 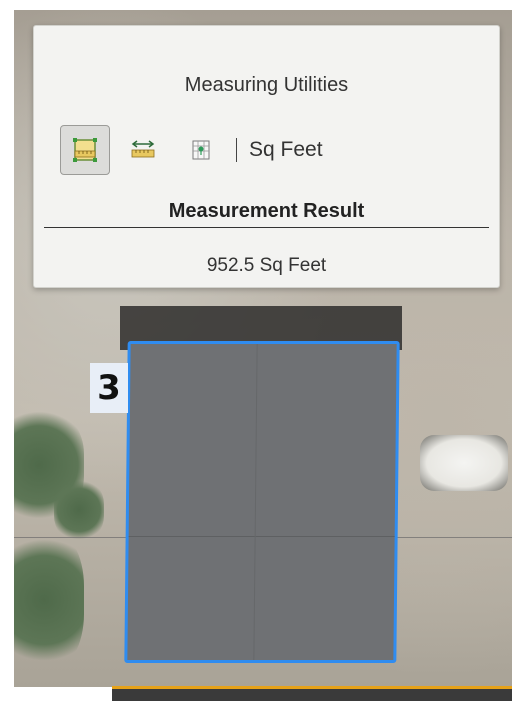 What do you see at coordinates (266, 265) in the screenshot?
I see `measurement-result-value: 952.5 Sq Feet` at bounding box center [266, 265].